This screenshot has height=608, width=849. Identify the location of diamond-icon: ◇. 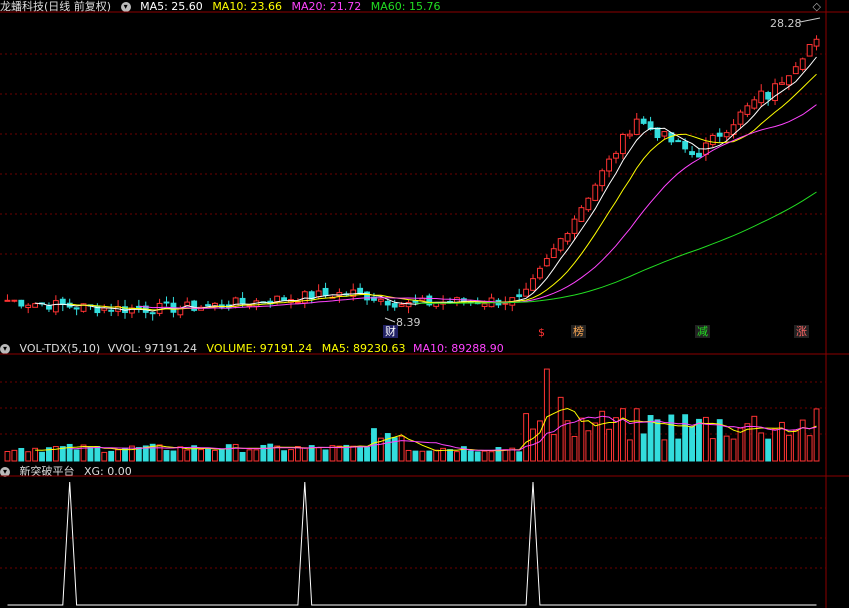
(817, 6).